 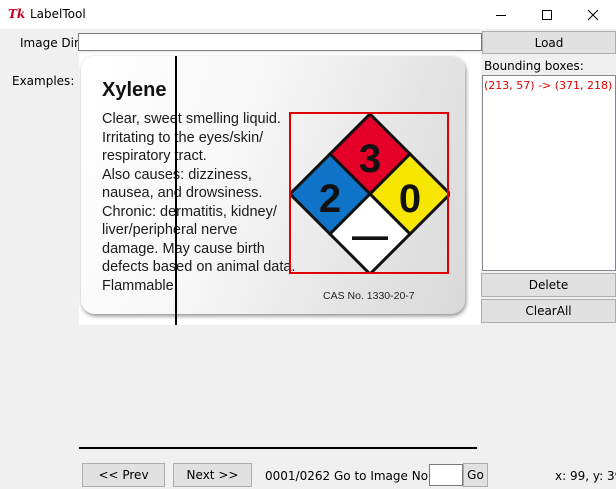 I want to click on close-button, so click(x=593, y=14).